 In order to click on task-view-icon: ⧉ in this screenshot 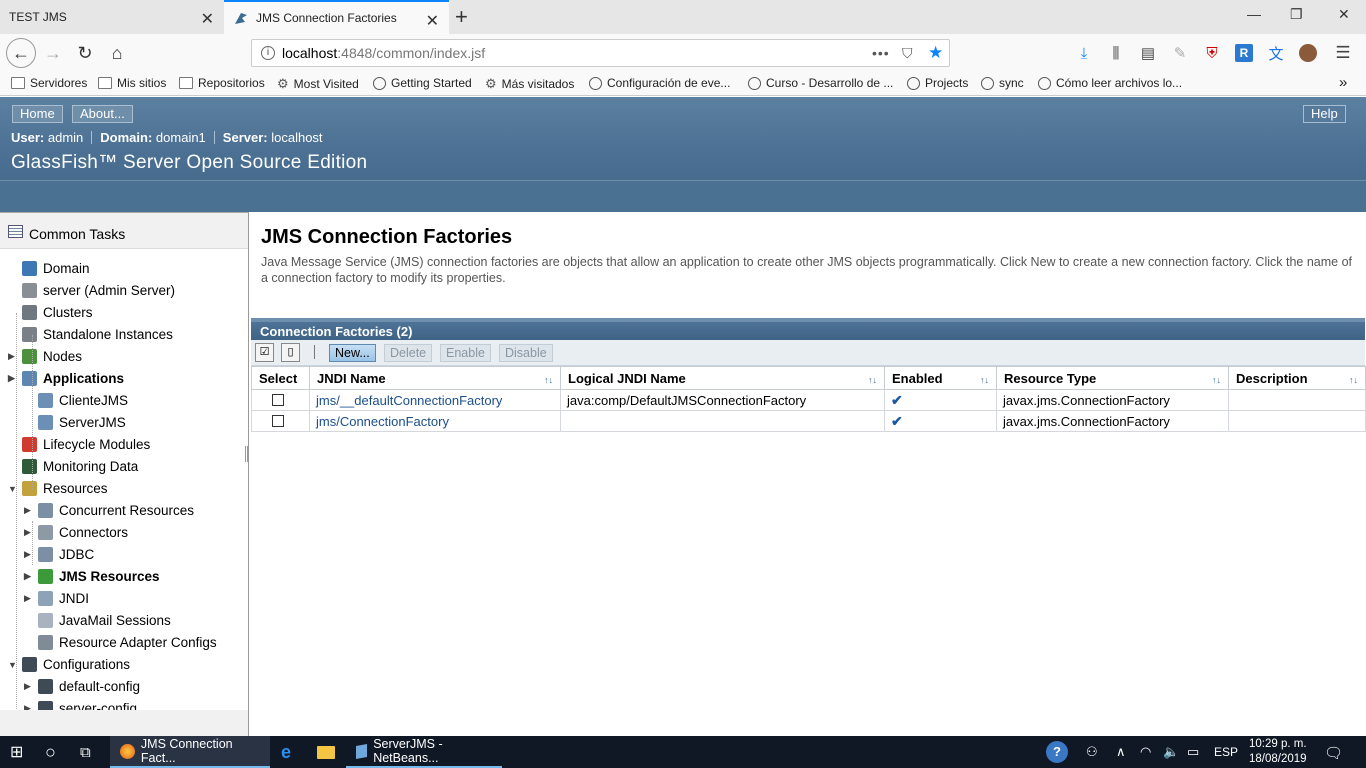, I will do `click(85, 752)`.